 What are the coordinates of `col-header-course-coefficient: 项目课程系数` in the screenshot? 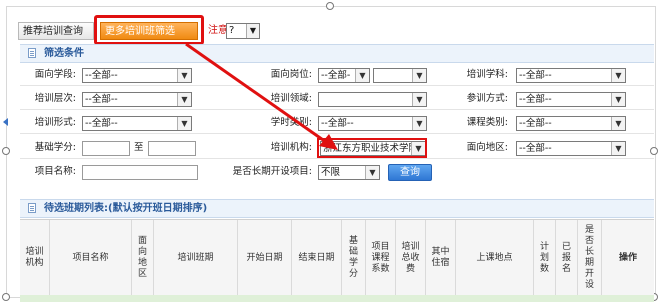 It's located at (381, 258).